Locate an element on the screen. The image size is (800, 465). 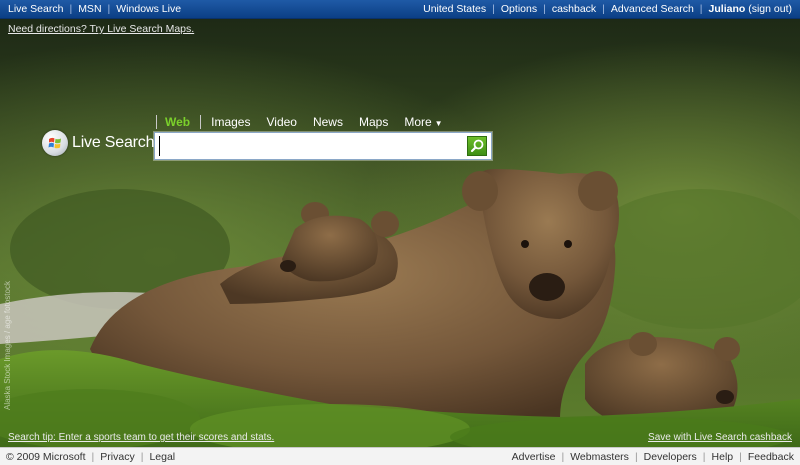
tab-more: More ▼ is located at coordinates (423, 122).